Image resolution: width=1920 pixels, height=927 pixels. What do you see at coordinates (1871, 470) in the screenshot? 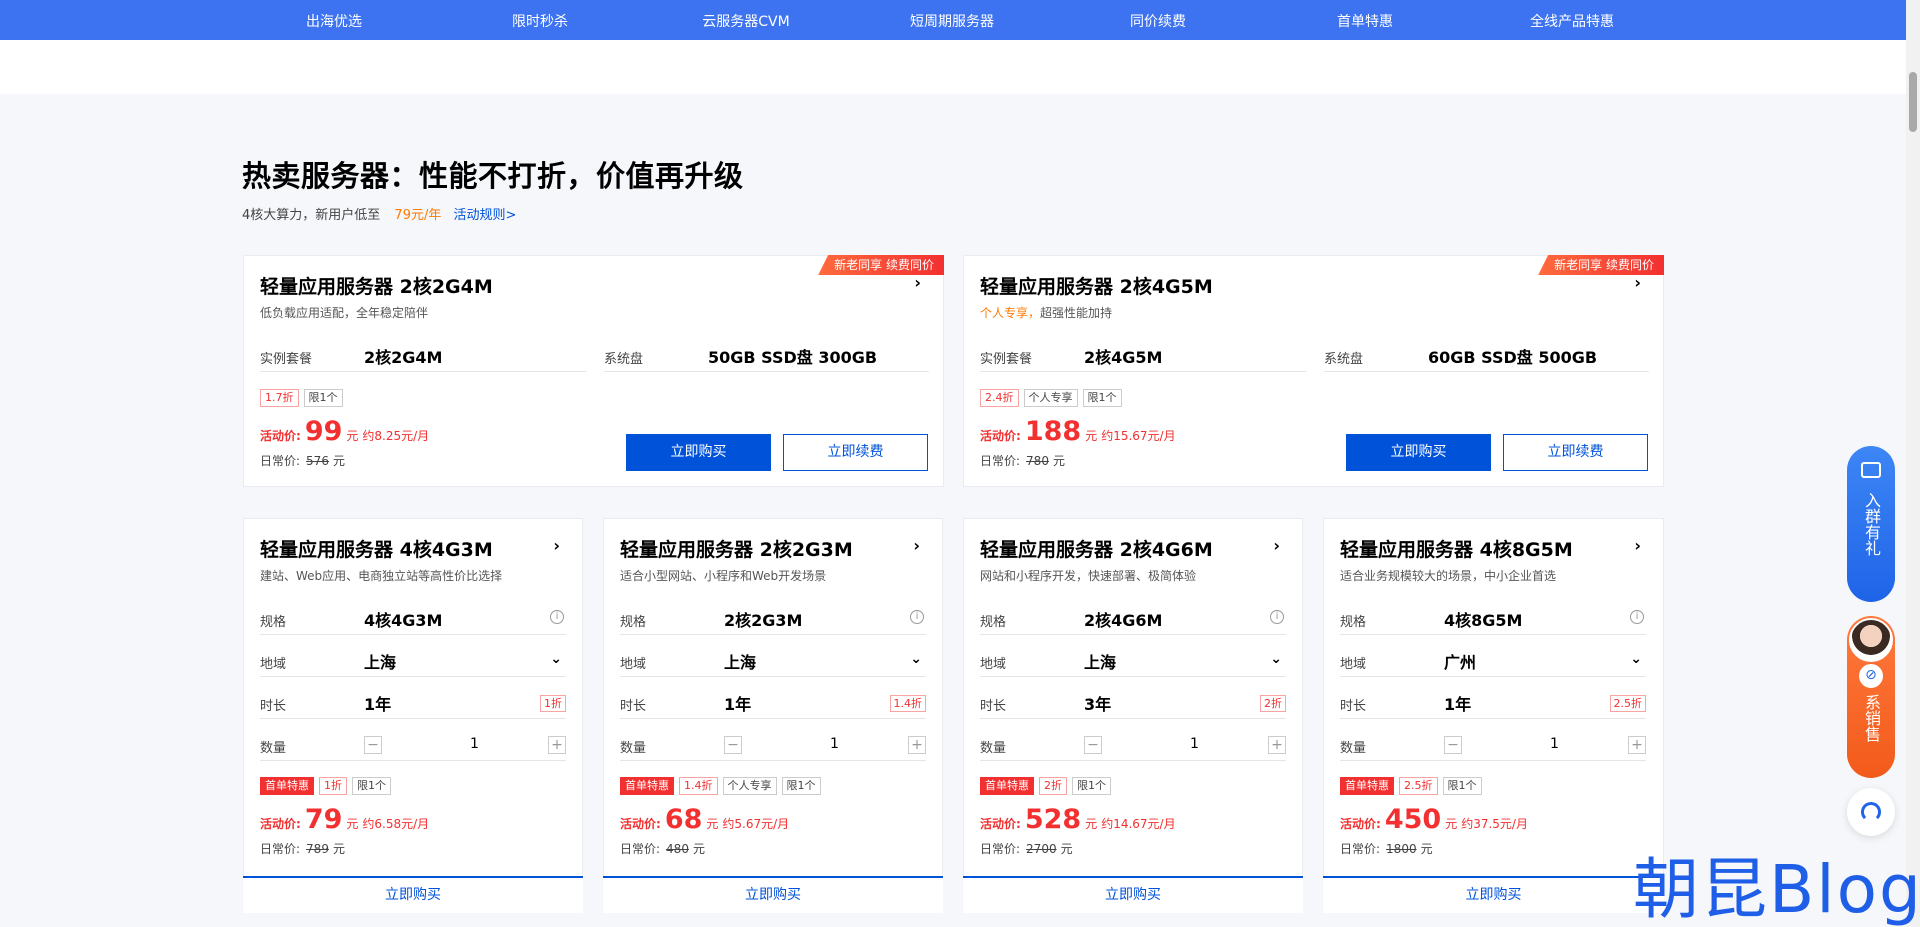
I see `chat-icon` at bounding box center [1871, 470].